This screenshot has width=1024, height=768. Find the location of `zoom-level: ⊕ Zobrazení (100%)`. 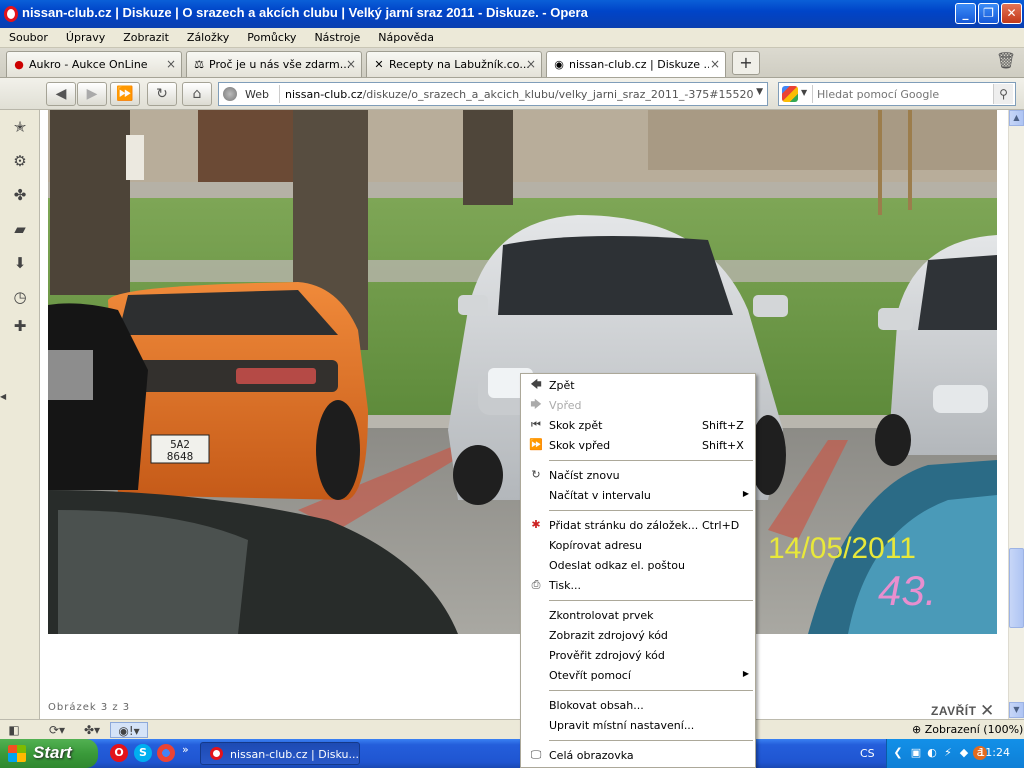

zoom-level: ⊕ Zobrazení (100%) is located at coordinates (967, 729).